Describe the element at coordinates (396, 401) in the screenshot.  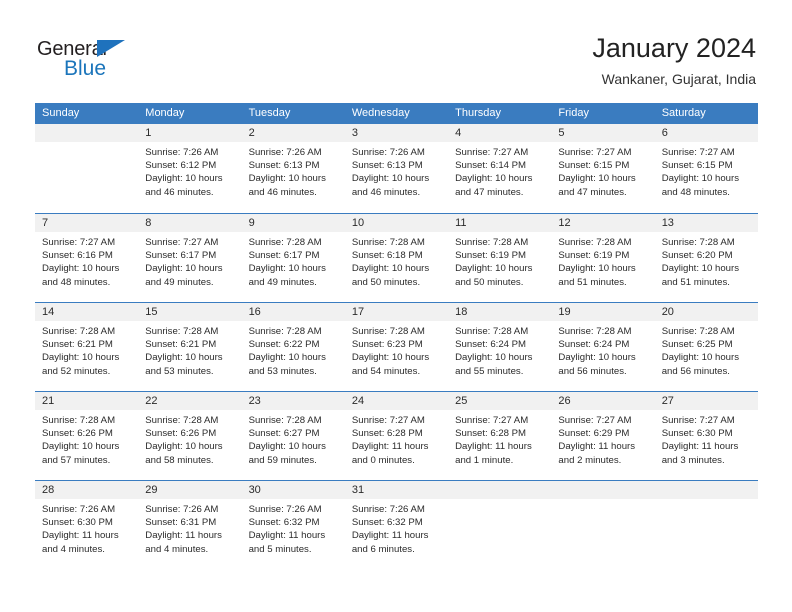
I see `day-number: 24` at that location.